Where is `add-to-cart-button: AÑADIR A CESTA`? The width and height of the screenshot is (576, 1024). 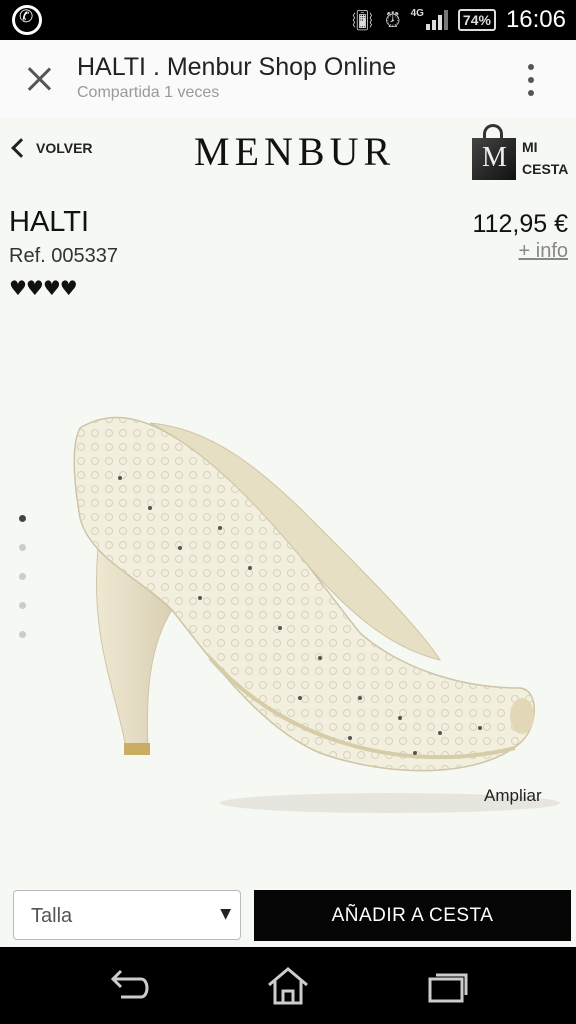 add-to-cart-button: AÑADIR A CESTA is located at coordinates (412, 915).